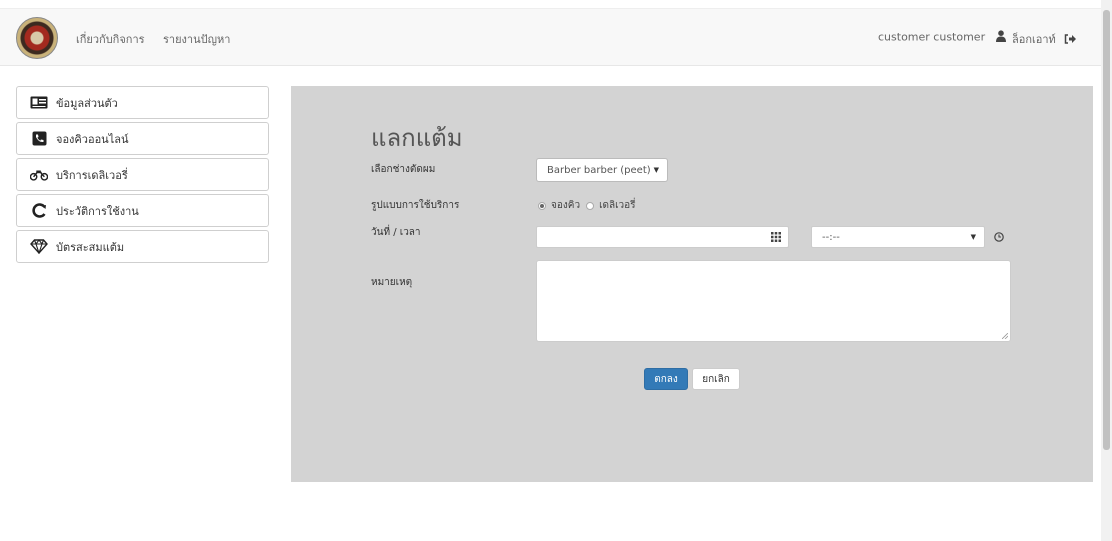 The image size is (1112, 541). Describe the element at coordinates (92, 175) in the screenshot. I see `sidebar-item-label: บริการเดลิเวอรี่` at that location.